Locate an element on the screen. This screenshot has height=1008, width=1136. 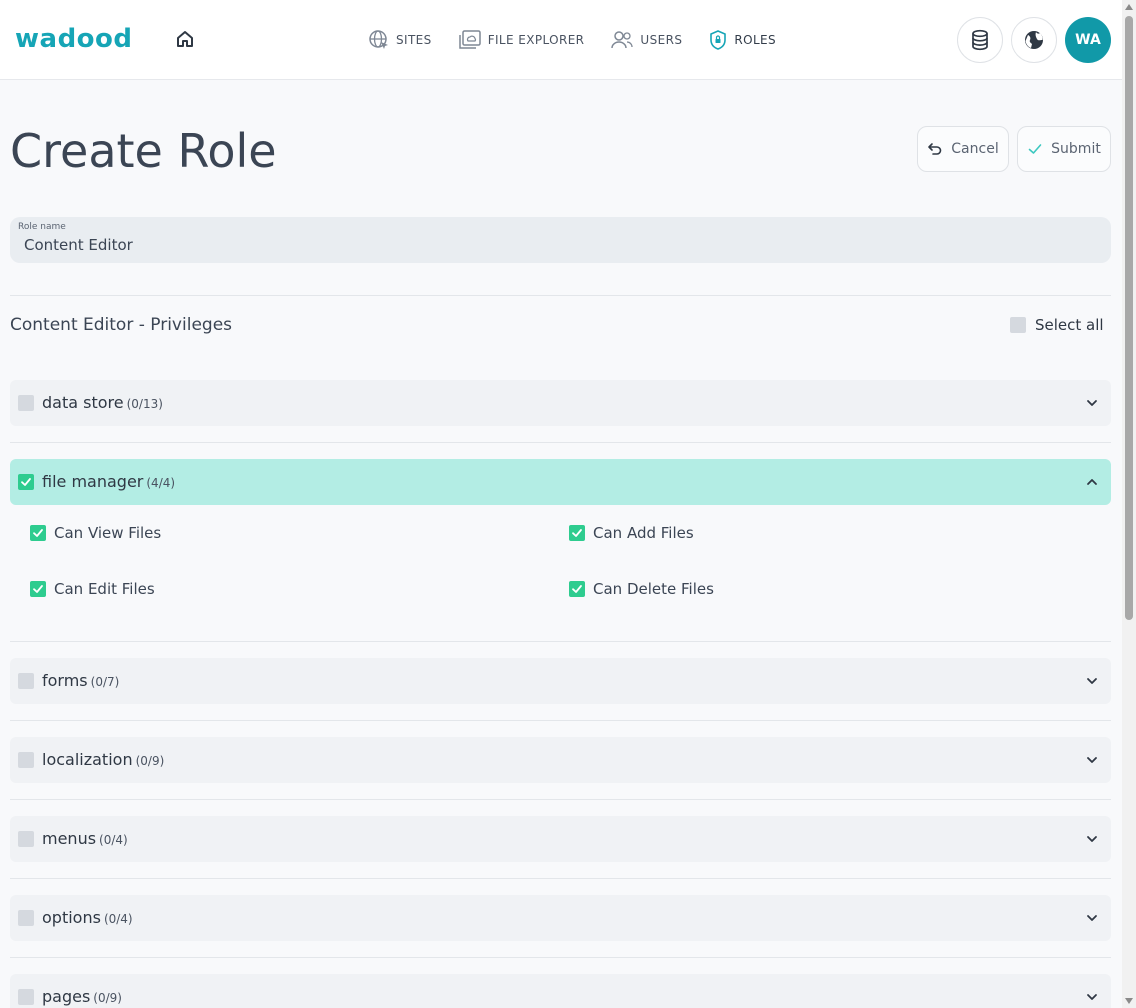
accordion-options: options (0/4) is located at coordinates (560, 918).